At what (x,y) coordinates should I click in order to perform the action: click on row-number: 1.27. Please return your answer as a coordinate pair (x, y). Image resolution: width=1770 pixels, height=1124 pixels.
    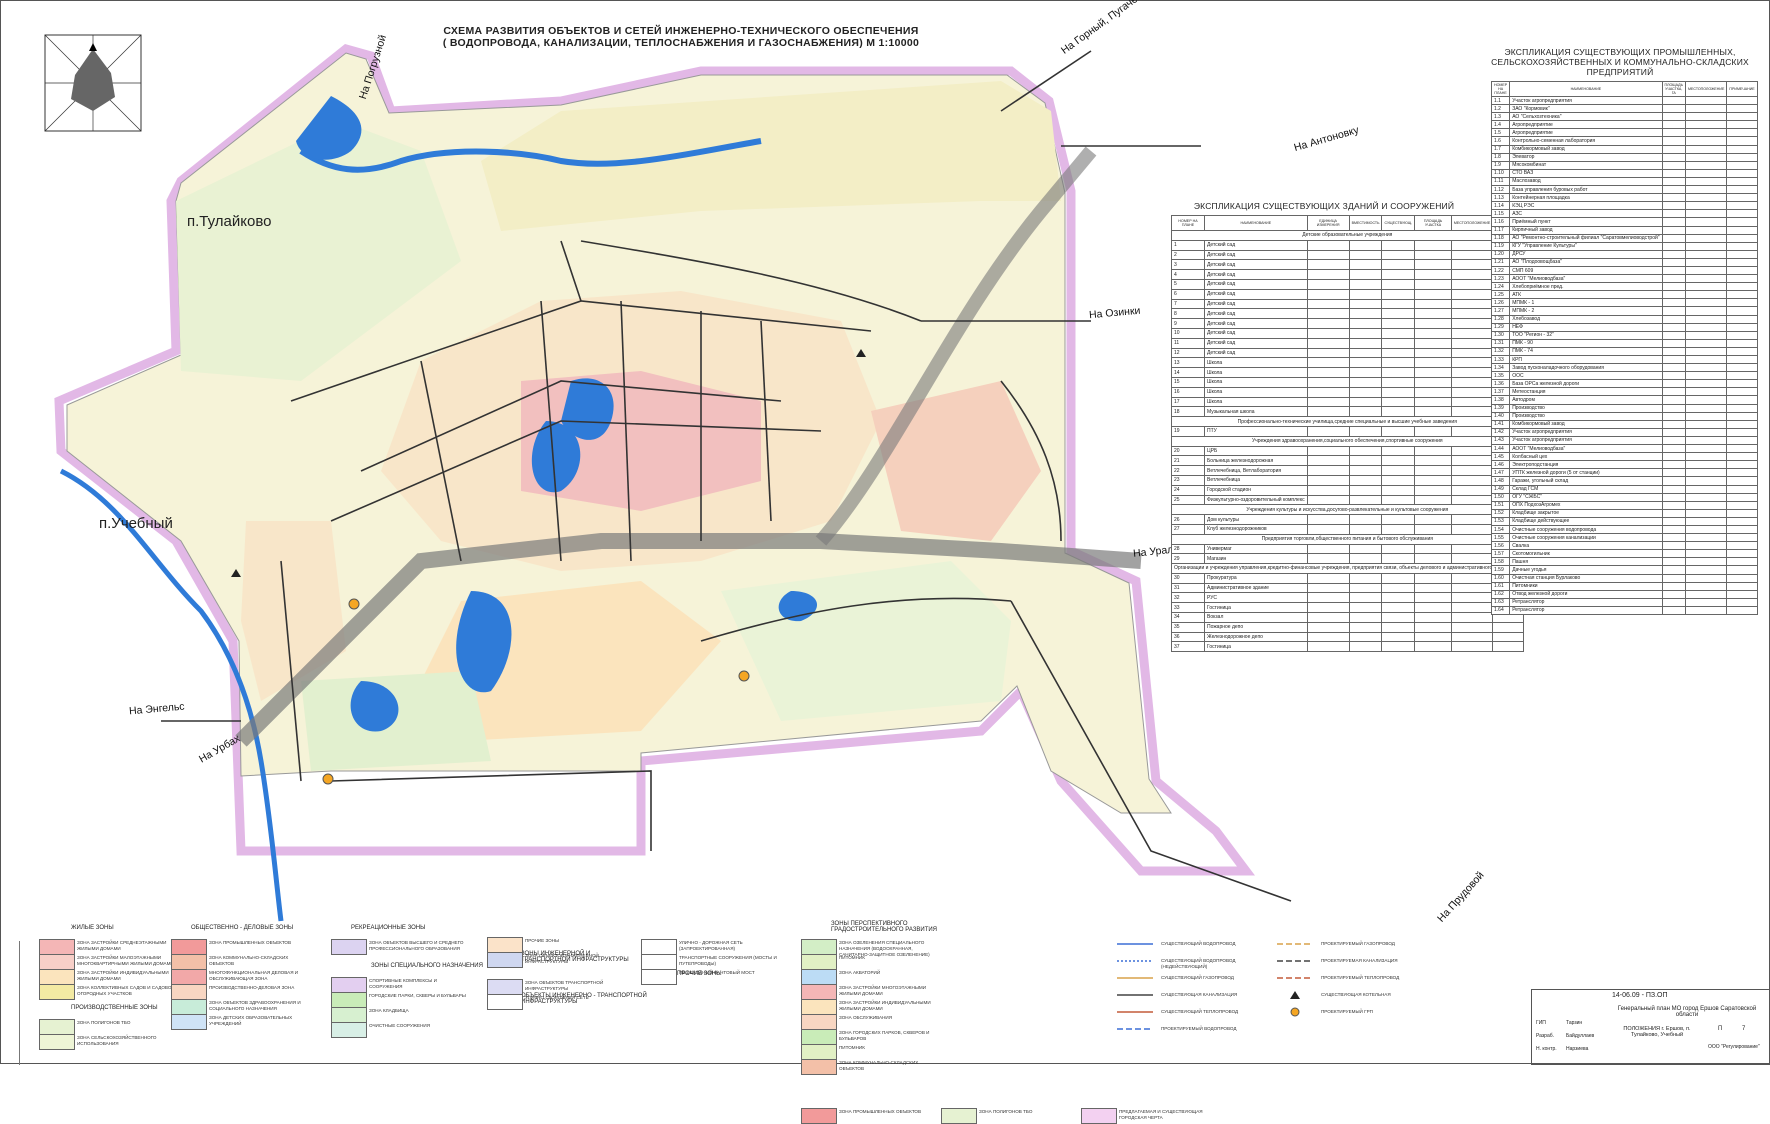
    Looking at the image, I should click on (1500, 311).